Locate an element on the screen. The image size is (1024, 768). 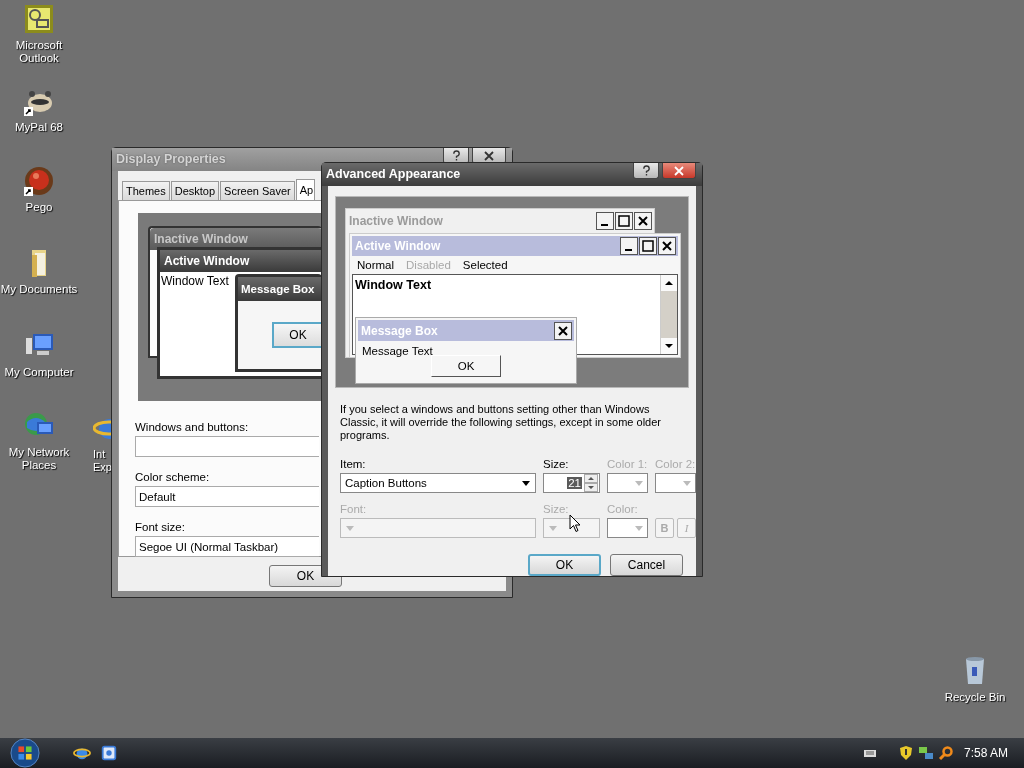
dialog-button: Cancel is located at coordinates (646, 565).